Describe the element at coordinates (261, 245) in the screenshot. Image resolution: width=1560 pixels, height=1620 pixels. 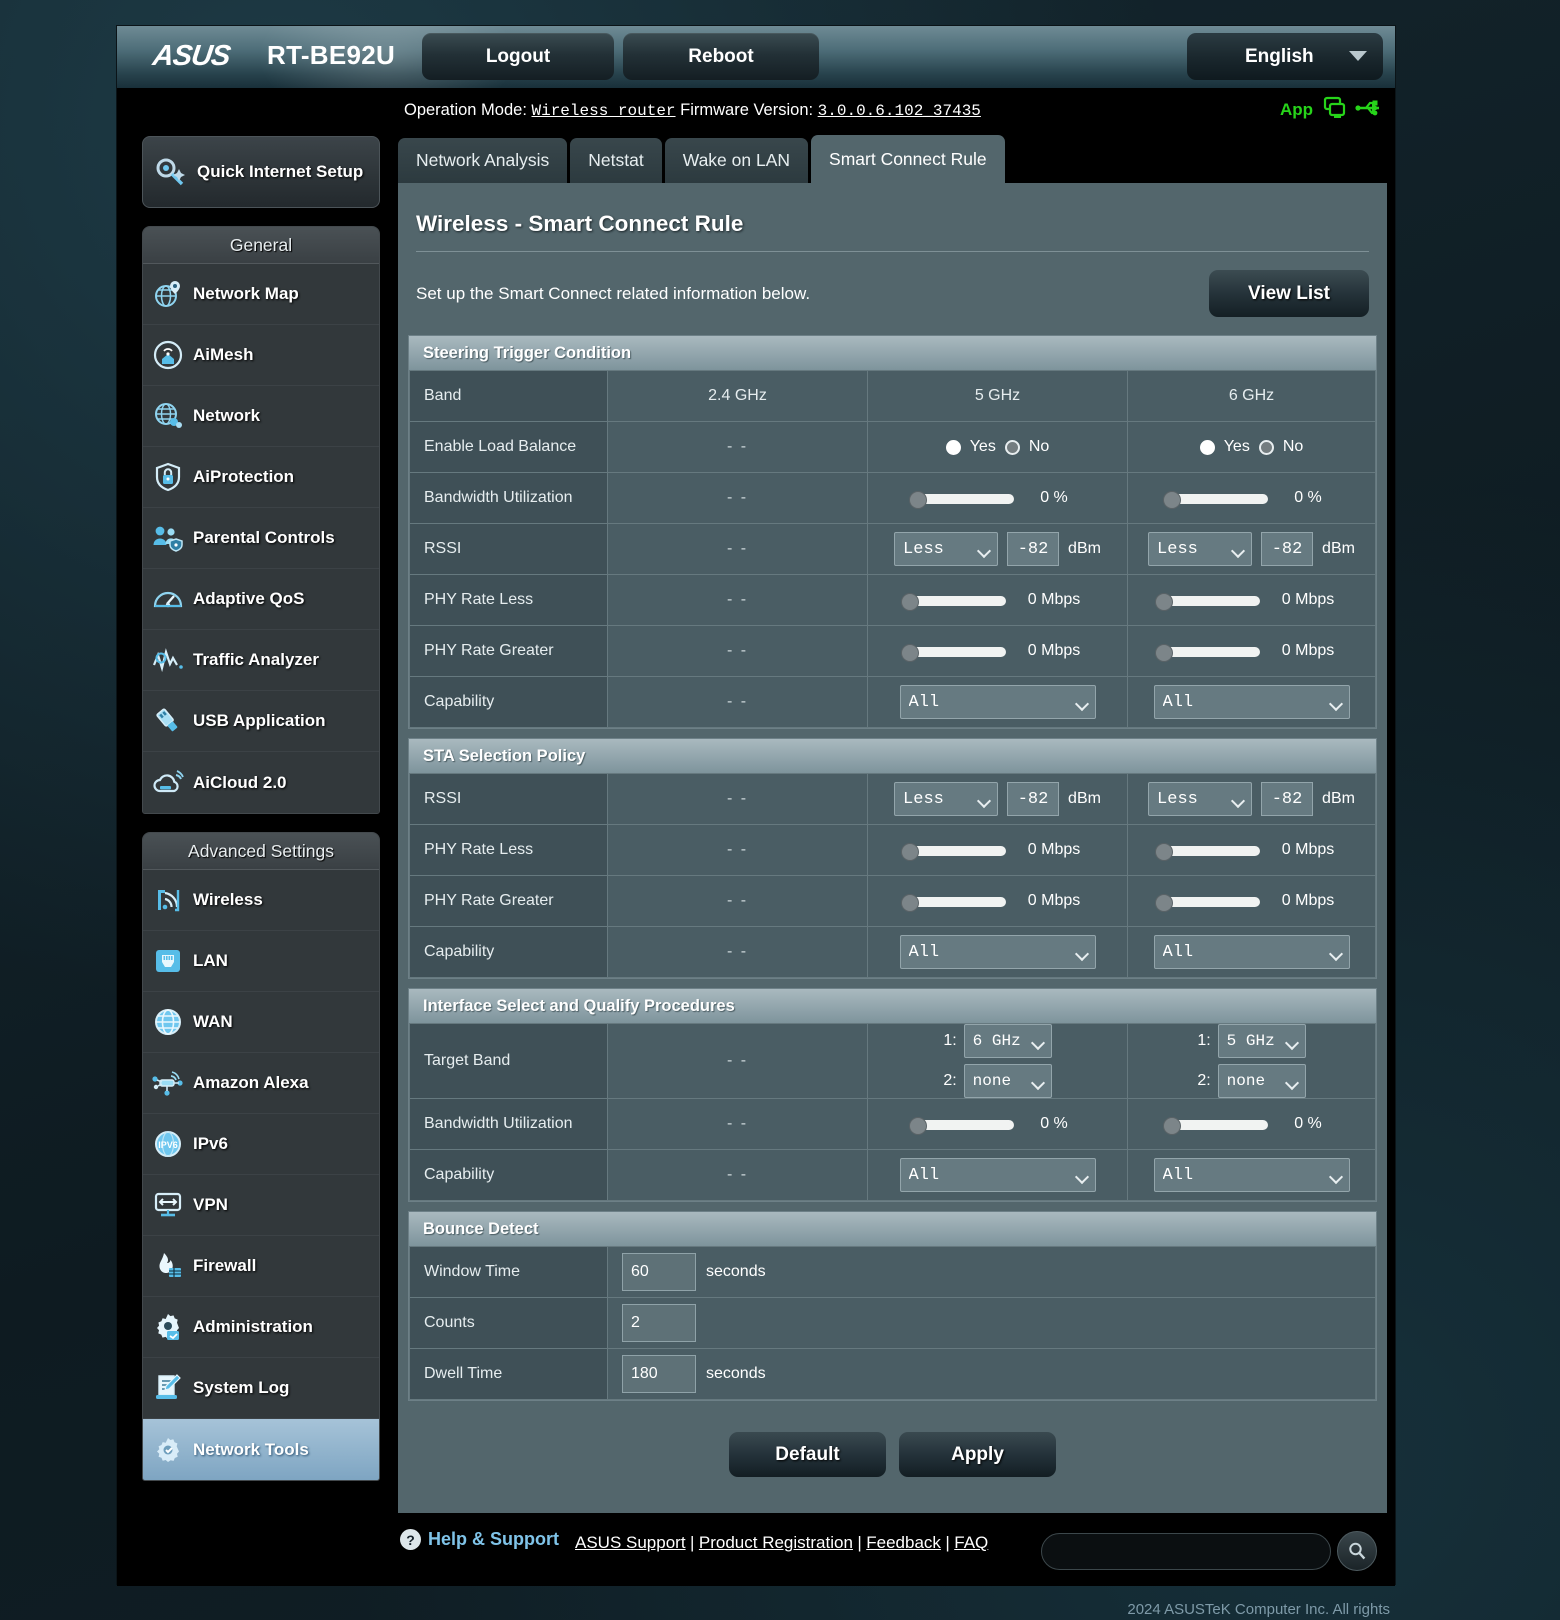
I see `sidebar-group-title-general: General` at that location.